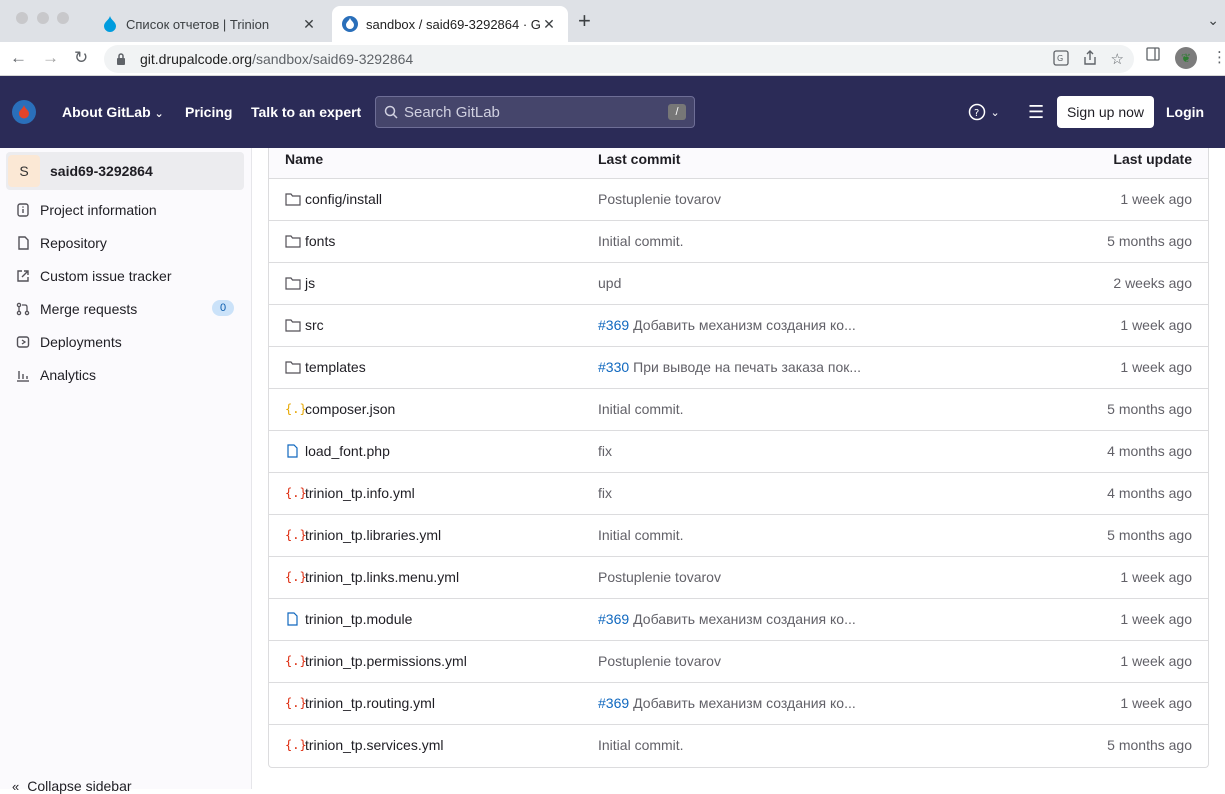 Image resolution: width=1225 pixels, height=794 pixels. Describe the element at coordinates (370, 703) in the screenshot. I see `file-name: trinion_tp.routing.yml` at that location.